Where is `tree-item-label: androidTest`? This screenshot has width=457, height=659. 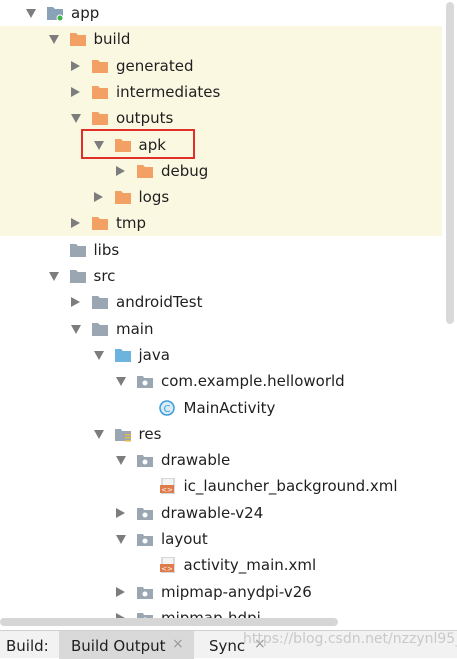 tree-item-label: androidTest is located at coordinates (159, 302).